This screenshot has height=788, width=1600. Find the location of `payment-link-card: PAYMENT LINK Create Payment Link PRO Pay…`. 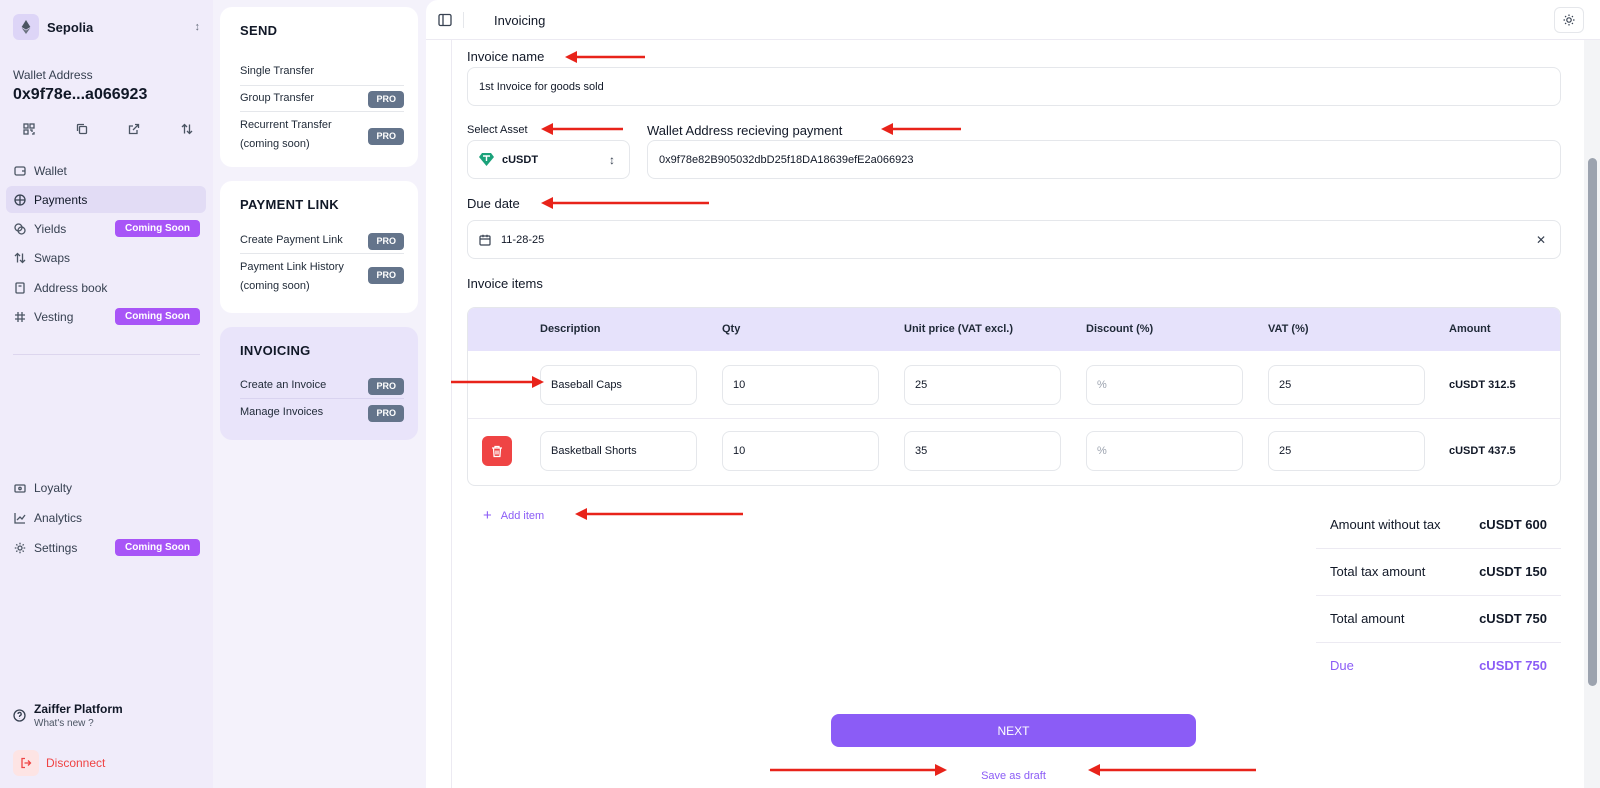

payment-link-card: PAYMENT LINK Create Payment Link PRO Pay… is located at coordinates (319, 247).